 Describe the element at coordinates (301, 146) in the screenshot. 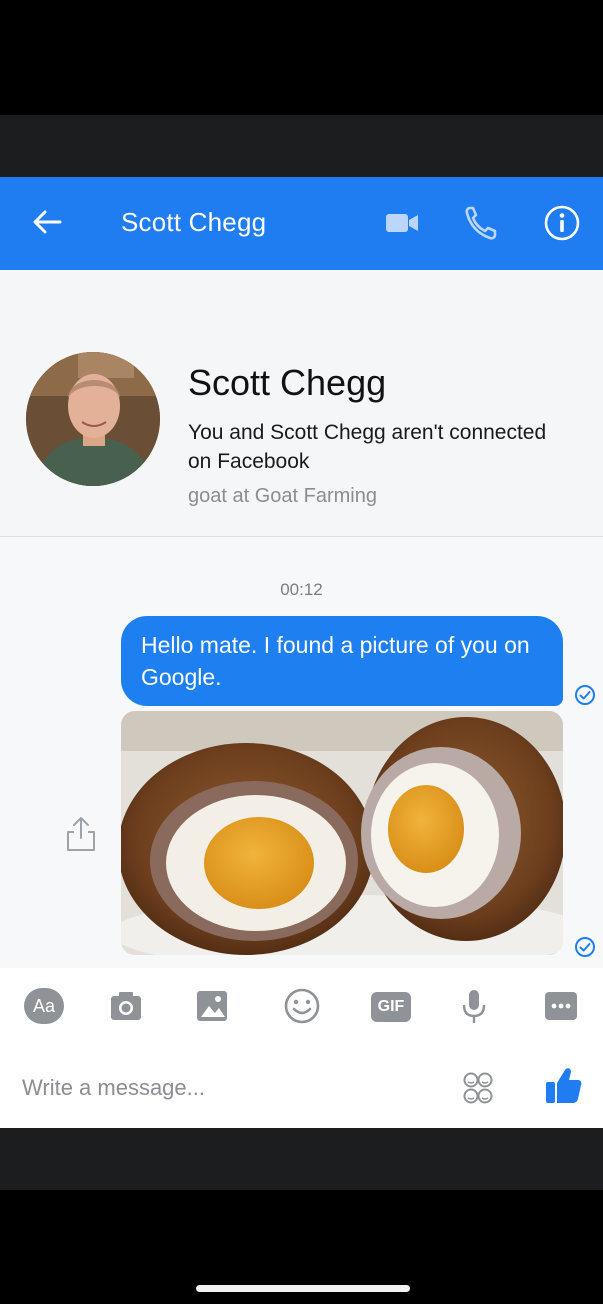

I see `status-strip` at that location.